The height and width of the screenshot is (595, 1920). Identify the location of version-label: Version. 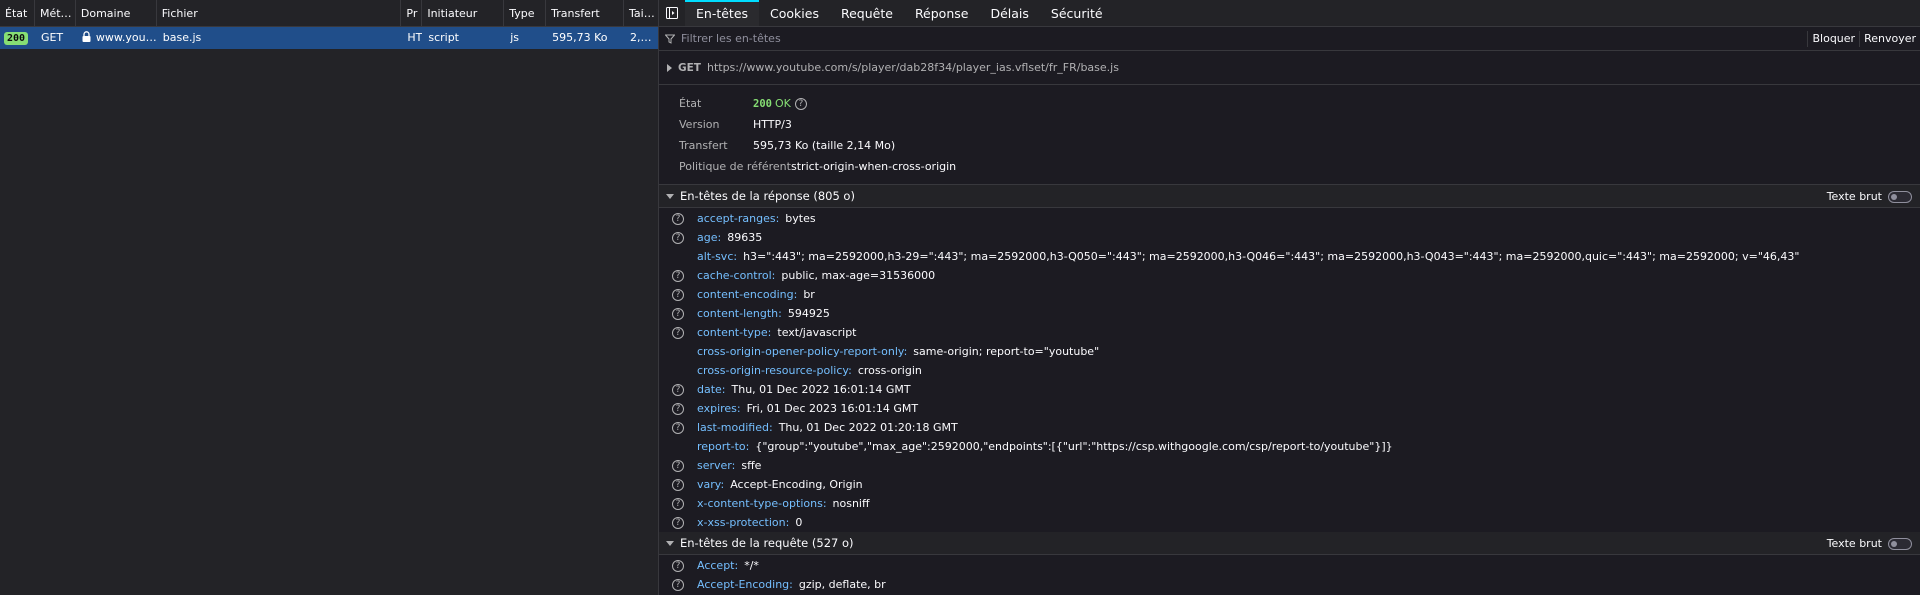
(699, 124).